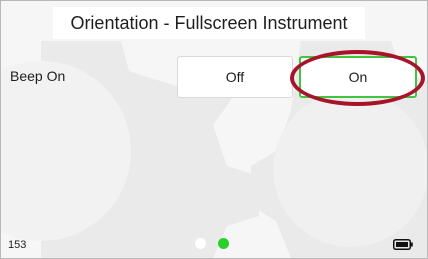 Image resolution: width=428 pixels, height=259 pixels. What do you see at coordinates (358, 77) in the screenshot?
I see `on-button: On` at bounding box center [358, 77].